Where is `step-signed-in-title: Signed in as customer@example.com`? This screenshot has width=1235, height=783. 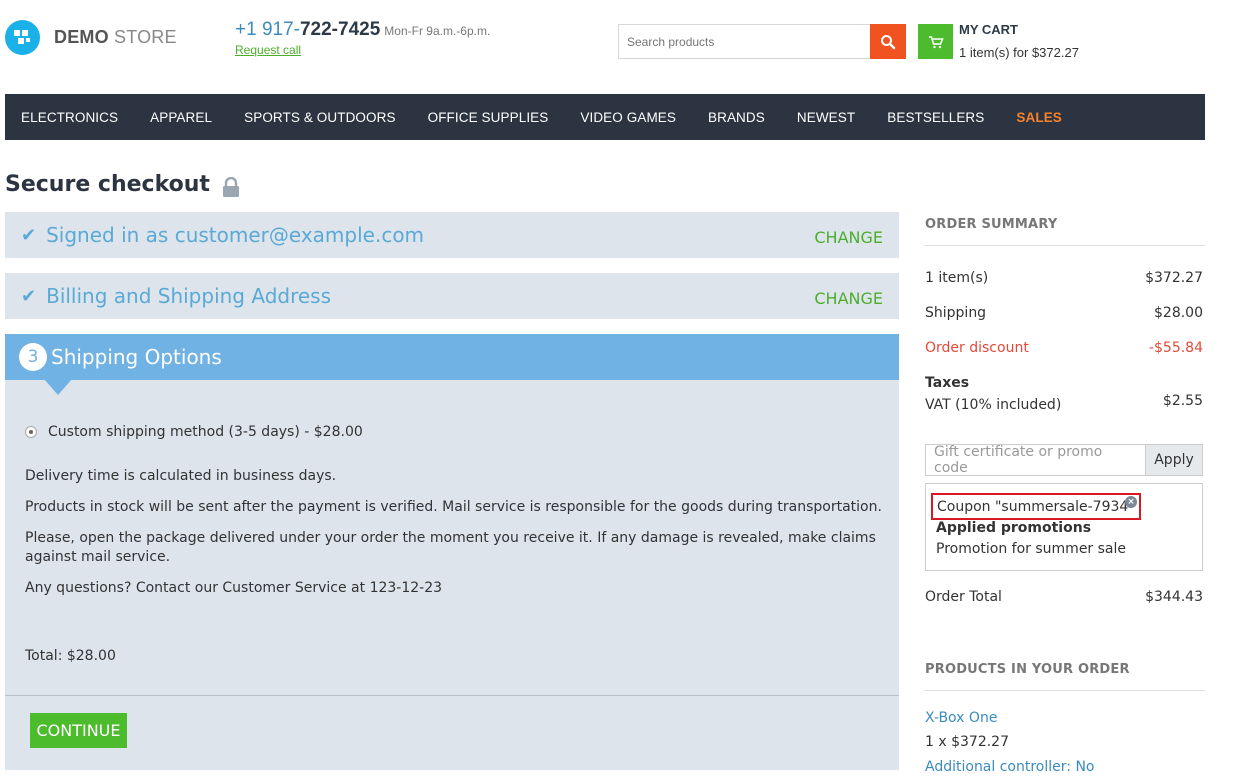 step-signed-in-title: Signed in as customer@example.com is located at coordinates (235, 235).